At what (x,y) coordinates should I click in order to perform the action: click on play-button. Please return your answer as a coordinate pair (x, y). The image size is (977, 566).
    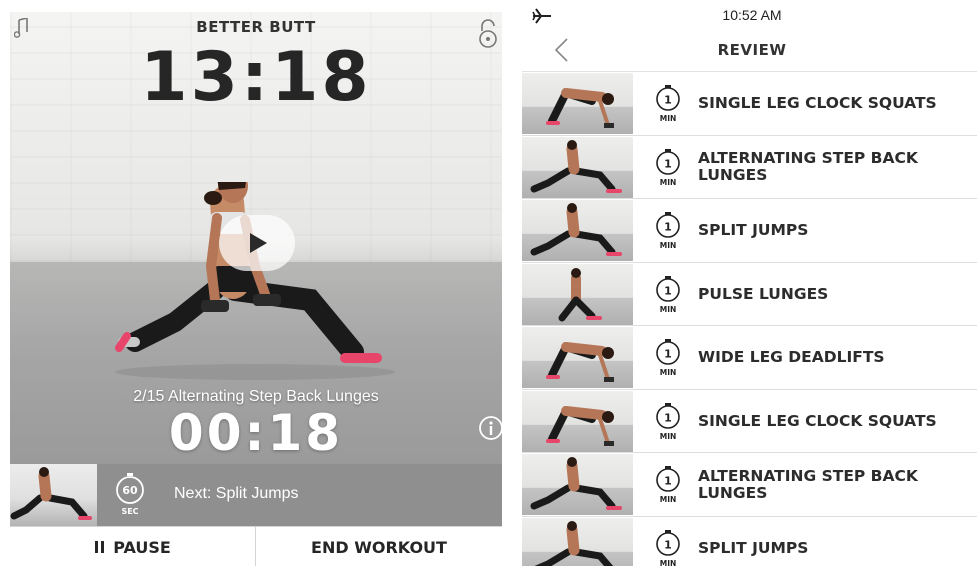
    Looking at the image, I should click on (257, 243).